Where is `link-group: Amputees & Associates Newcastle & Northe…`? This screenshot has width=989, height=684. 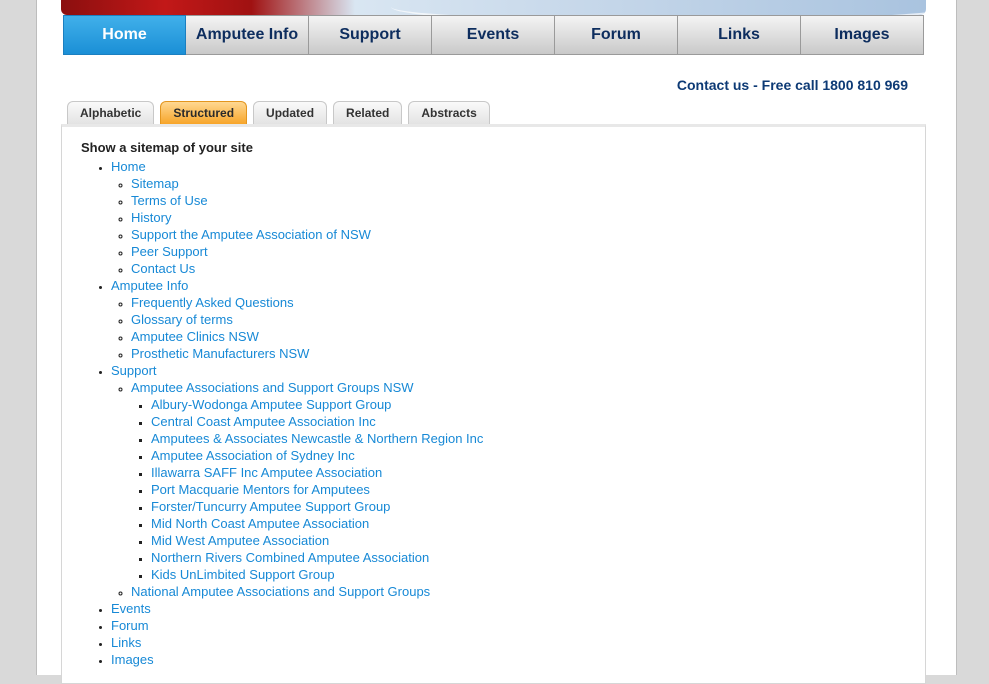 link-group: Amputees & Associates Newcastle & Northe… is located at coordinates (317, 438).